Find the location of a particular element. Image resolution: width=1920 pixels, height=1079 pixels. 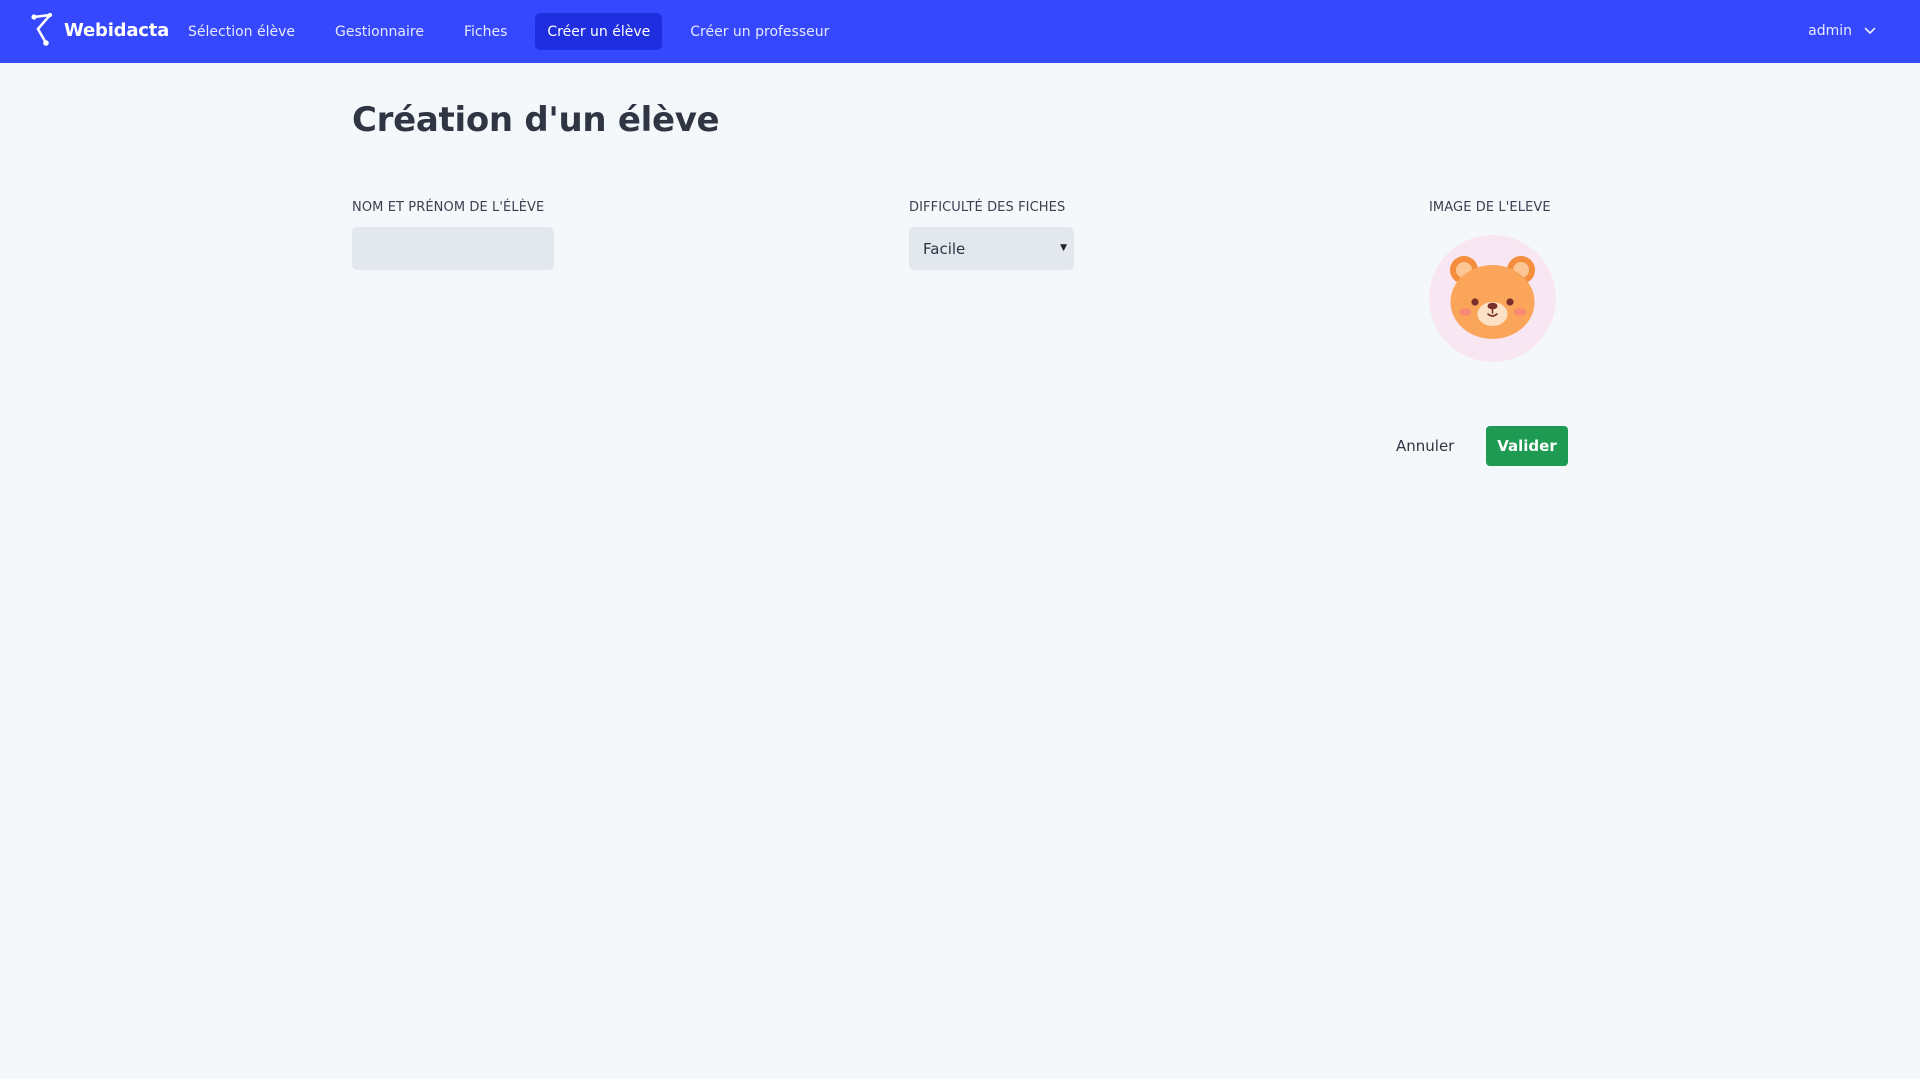

difficulty-field-label: DIFFICULTÉ DES FICHES is located at coordinates (987, 207).